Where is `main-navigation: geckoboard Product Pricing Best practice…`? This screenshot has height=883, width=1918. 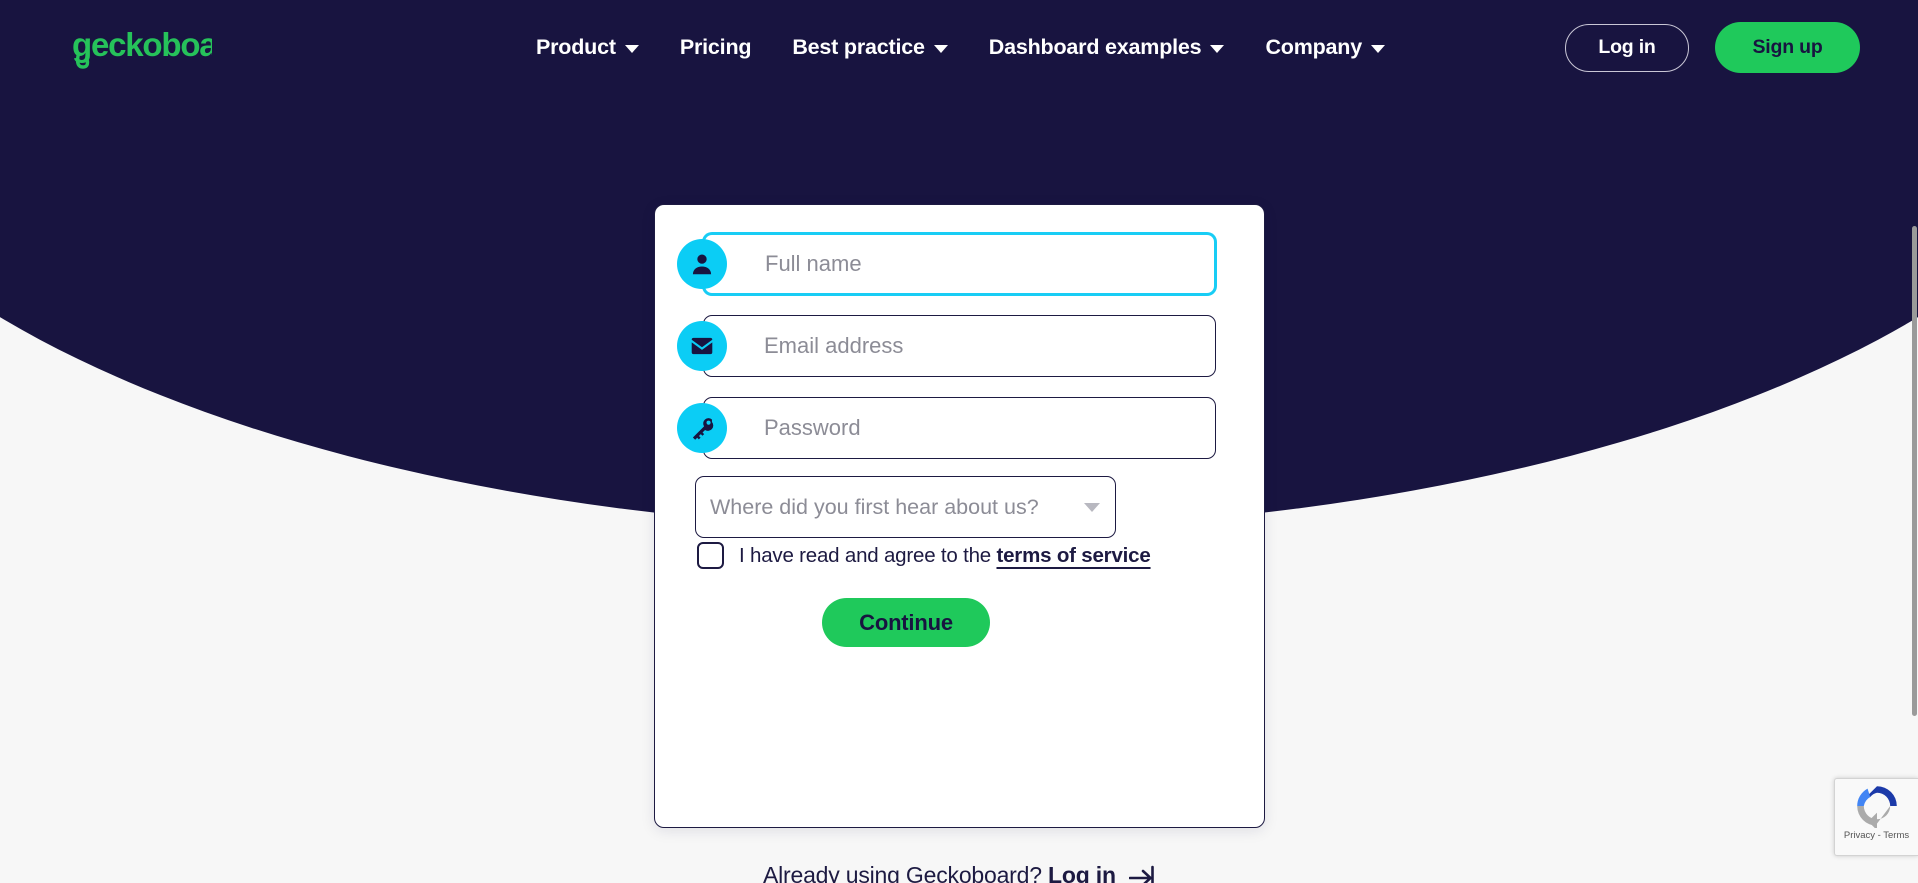 main-navigation: geckoboard Product Pricing Best practice… is located at coordinates (959, 47).